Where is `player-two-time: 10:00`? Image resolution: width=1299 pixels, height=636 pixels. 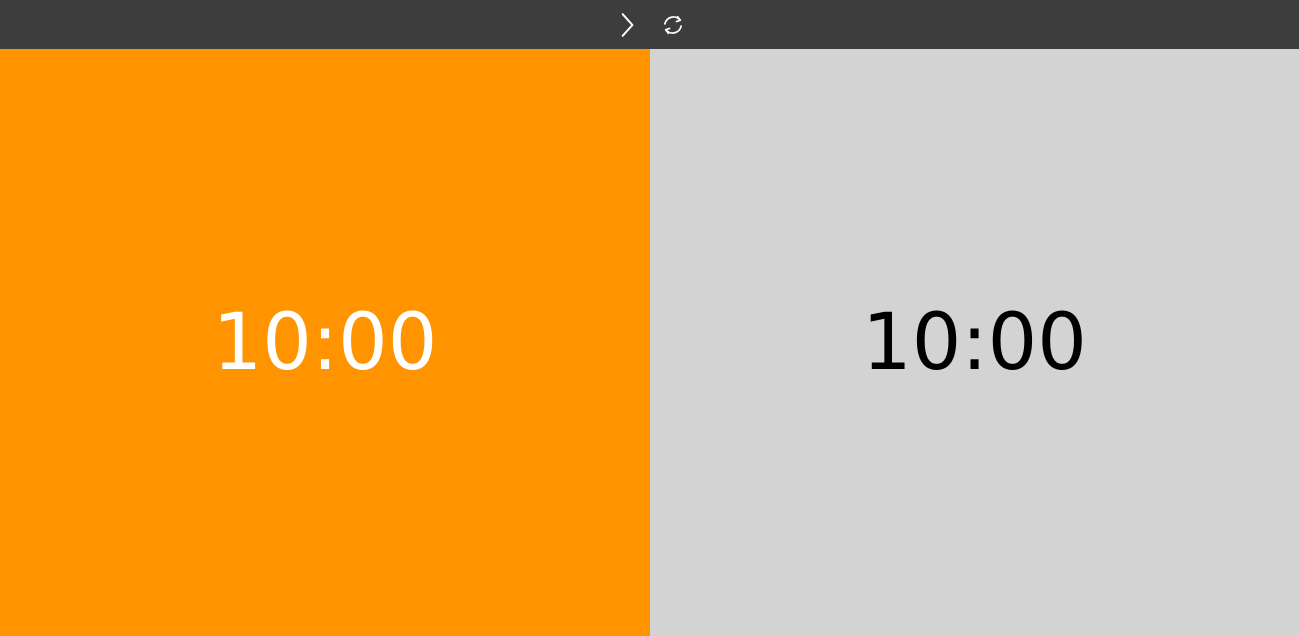 player-two-time: 10:00 is located at coordinates (974, 342).